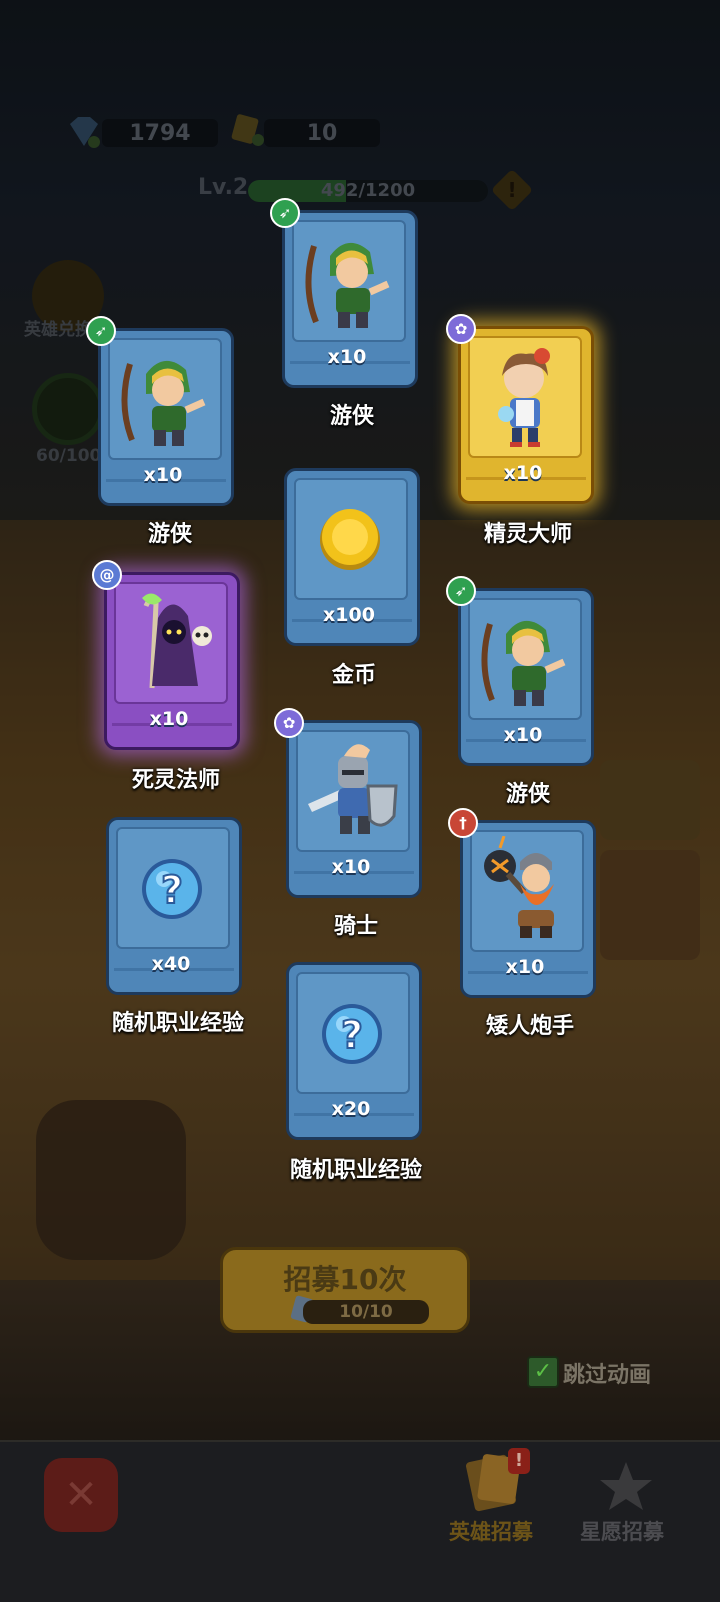  Describe the element at coordinates (352, 557) in the screenshot. I see `reward-card: x100` at that location.